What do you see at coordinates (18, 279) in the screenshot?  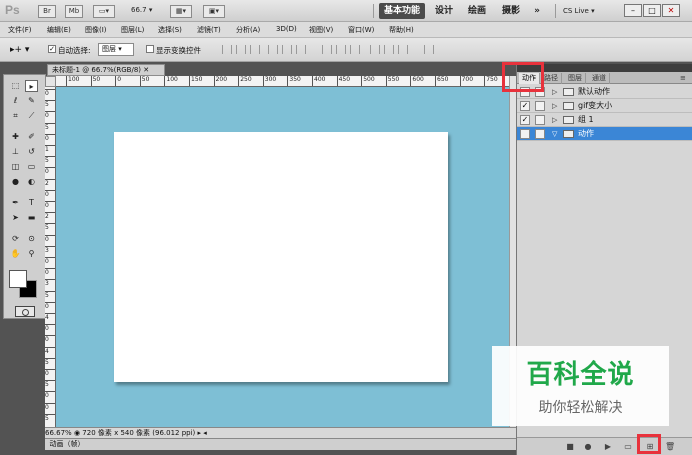 I see `foreground-color-swatch` at bounding box center [18, 279].